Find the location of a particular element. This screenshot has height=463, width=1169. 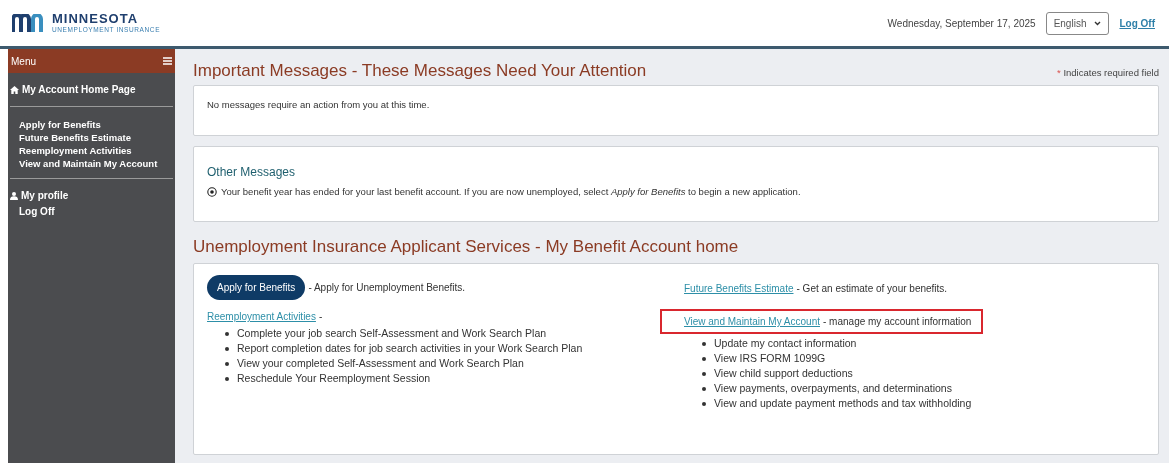

sidebar-link: Reemployment Activities is located at coordinates (91, 150).